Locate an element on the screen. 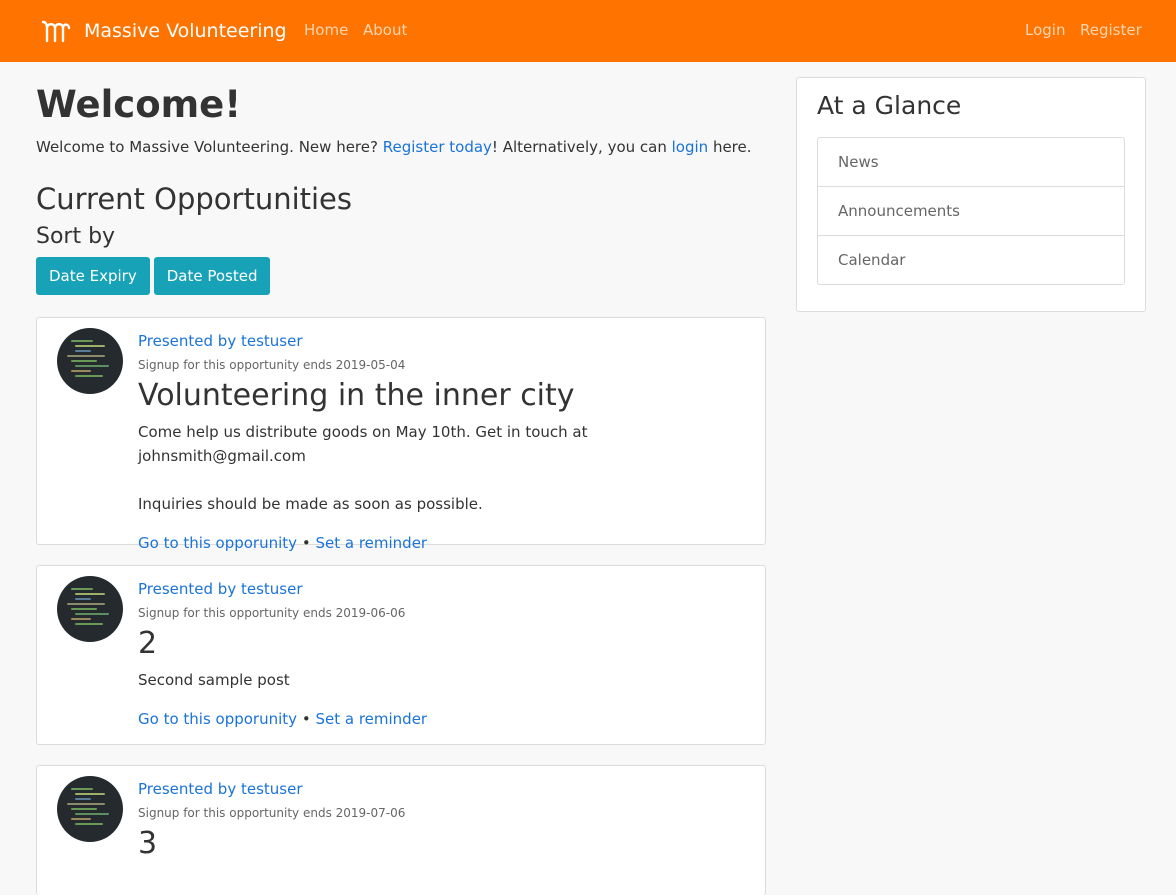 The width and height of the screenshot is (1176, 895). intro-text-mid: ! Alternatively, you can is located at coordinates (581, 147).